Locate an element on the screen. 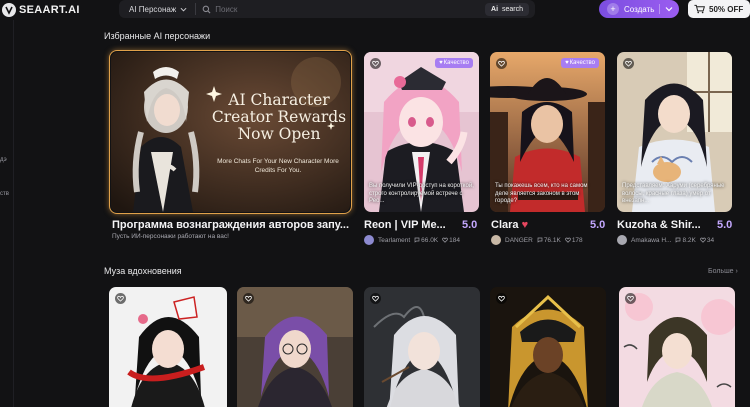 This screenshot has height=407, width=750. chat-count-value: 76.1K is located at coordinates (552, 240).